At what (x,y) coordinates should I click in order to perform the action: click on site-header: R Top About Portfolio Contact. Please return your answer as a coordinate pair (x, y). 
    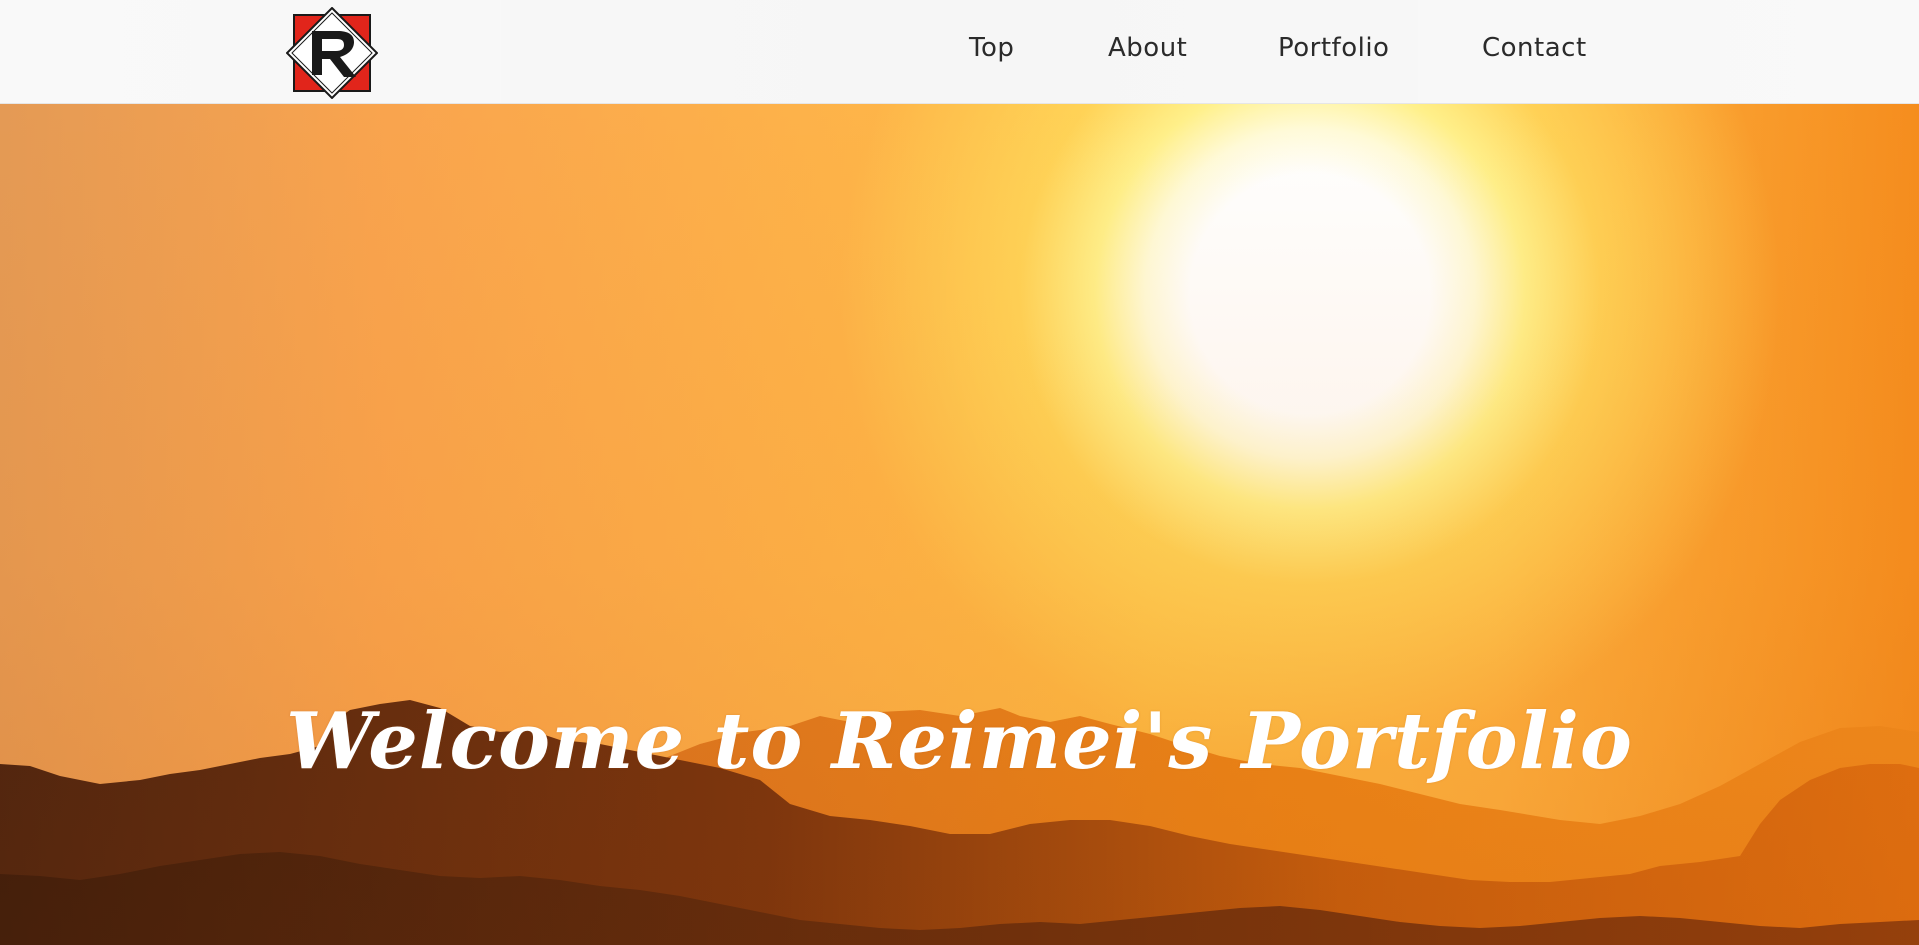
    Looking at the image, I should click on (959, 52).